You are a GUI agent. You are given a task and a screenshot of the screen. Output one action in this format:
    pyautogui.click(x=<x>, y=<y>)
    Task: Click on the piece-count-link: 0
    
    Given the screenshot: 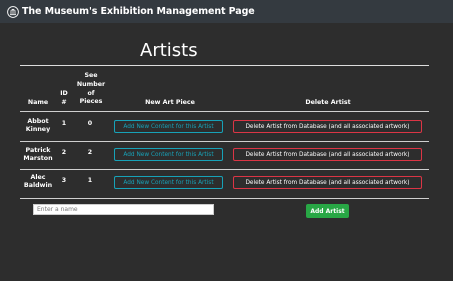 What is the action you would take?
    pyautogui.click(x=90, y=124)
    